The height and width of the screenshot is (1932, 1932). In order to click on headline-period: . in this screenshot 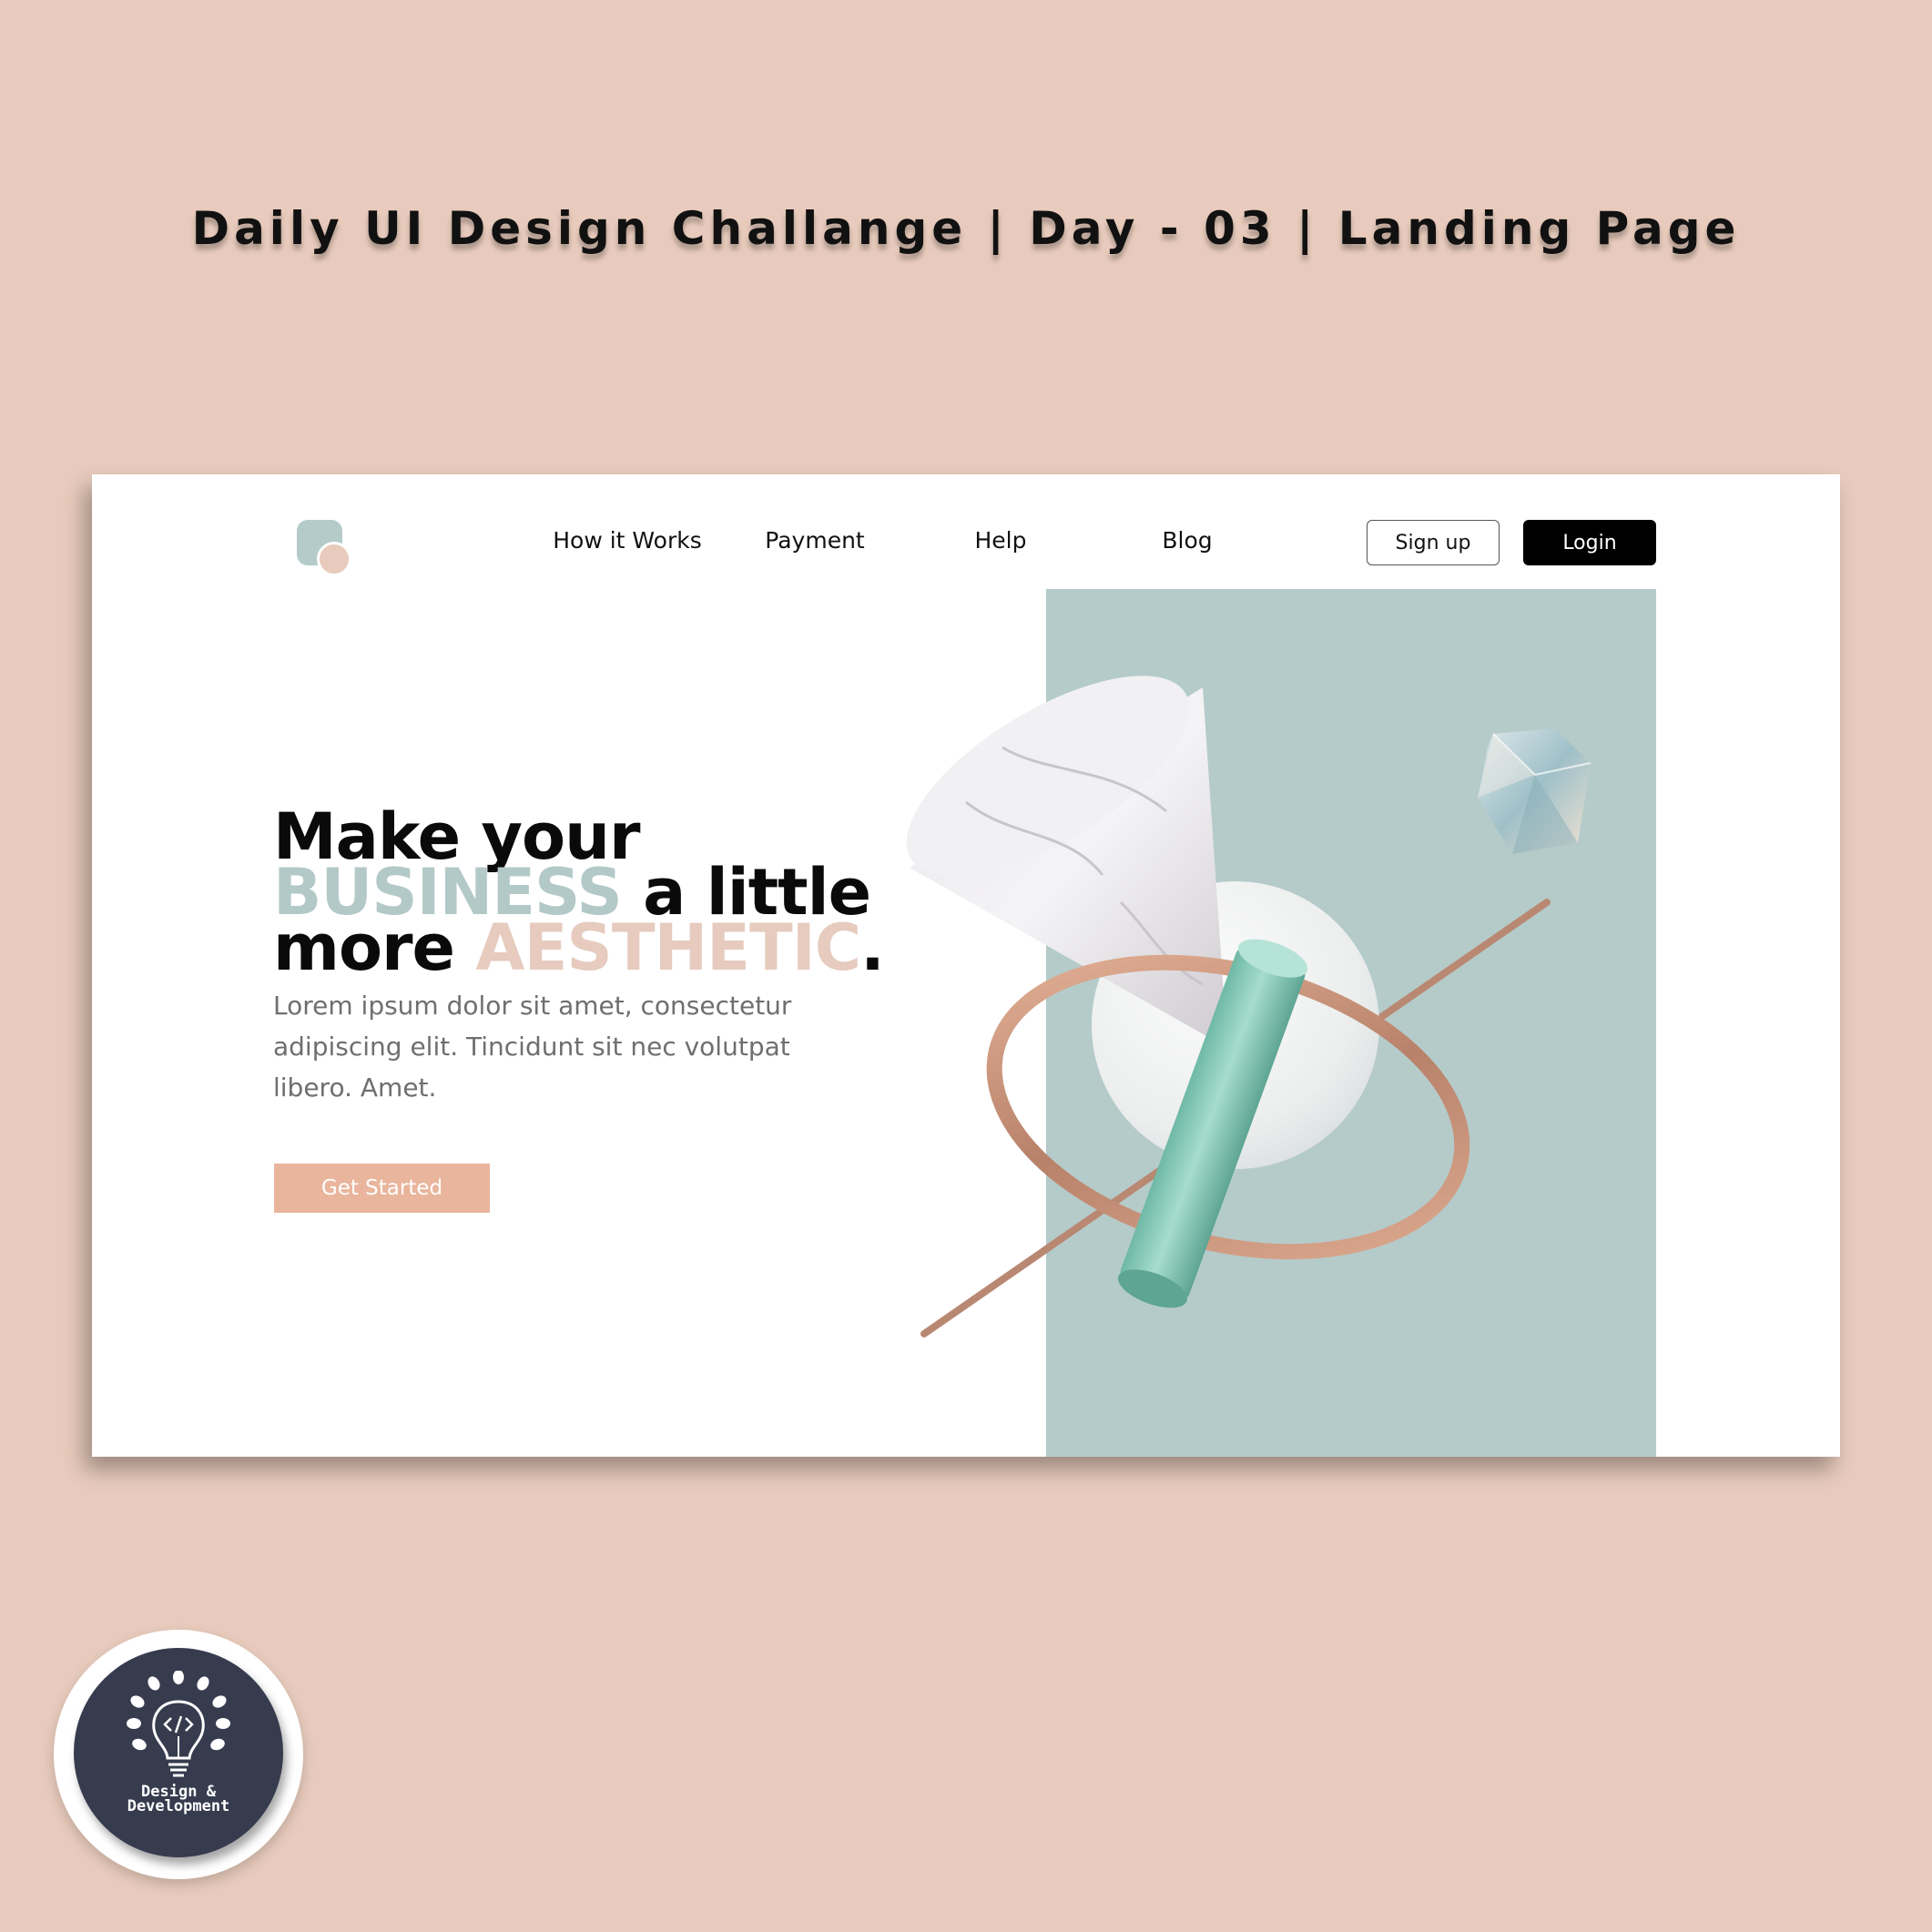, I will do `click(872, 947)`.